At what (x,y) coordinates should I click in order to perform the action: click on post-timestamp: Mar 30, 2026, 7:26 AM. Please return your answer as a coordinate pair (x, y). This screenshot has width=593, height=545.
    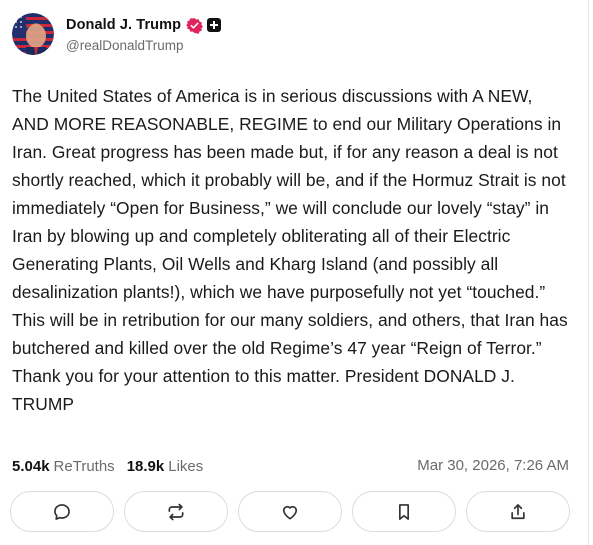
    Looking at the image, I should click on (493, 466).